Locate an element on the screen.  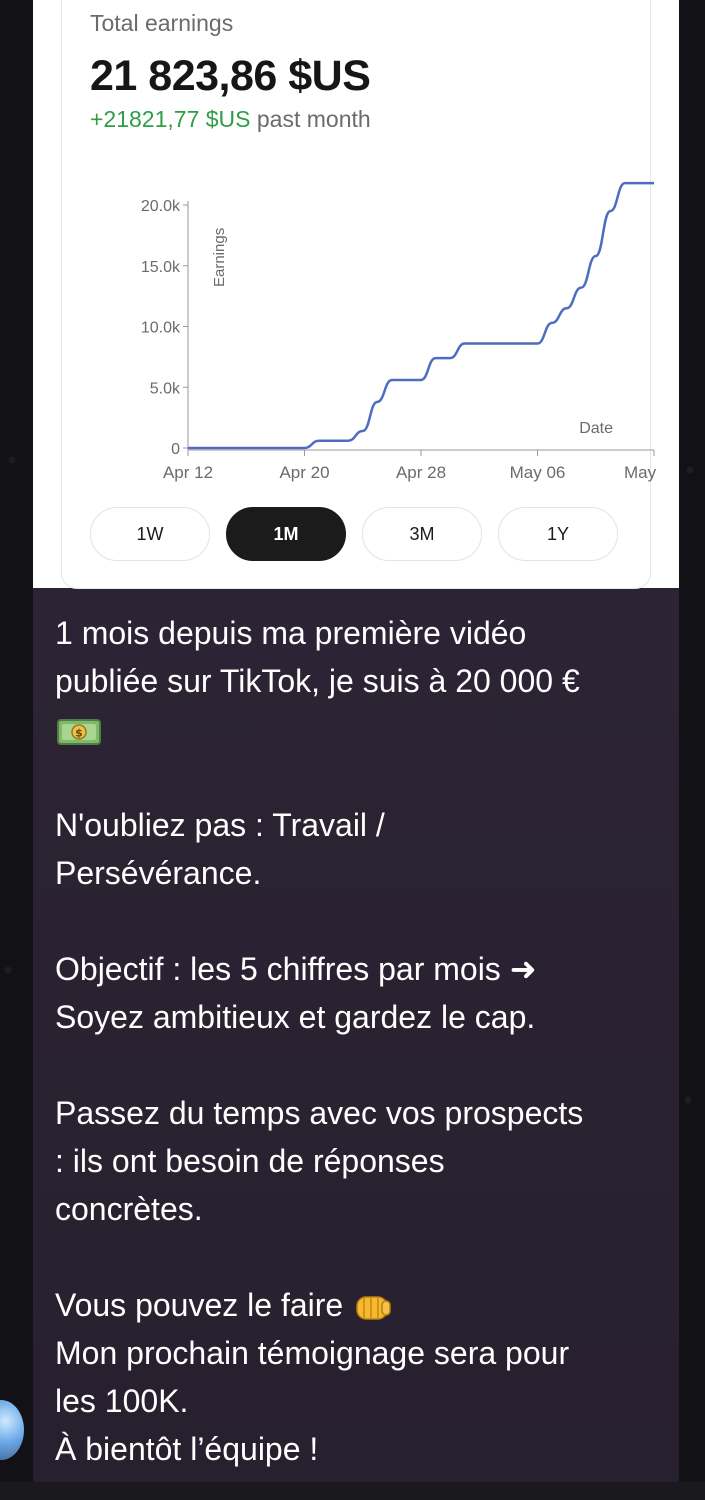
range-button-1y: 1Y is located at coordinates (558, 534).